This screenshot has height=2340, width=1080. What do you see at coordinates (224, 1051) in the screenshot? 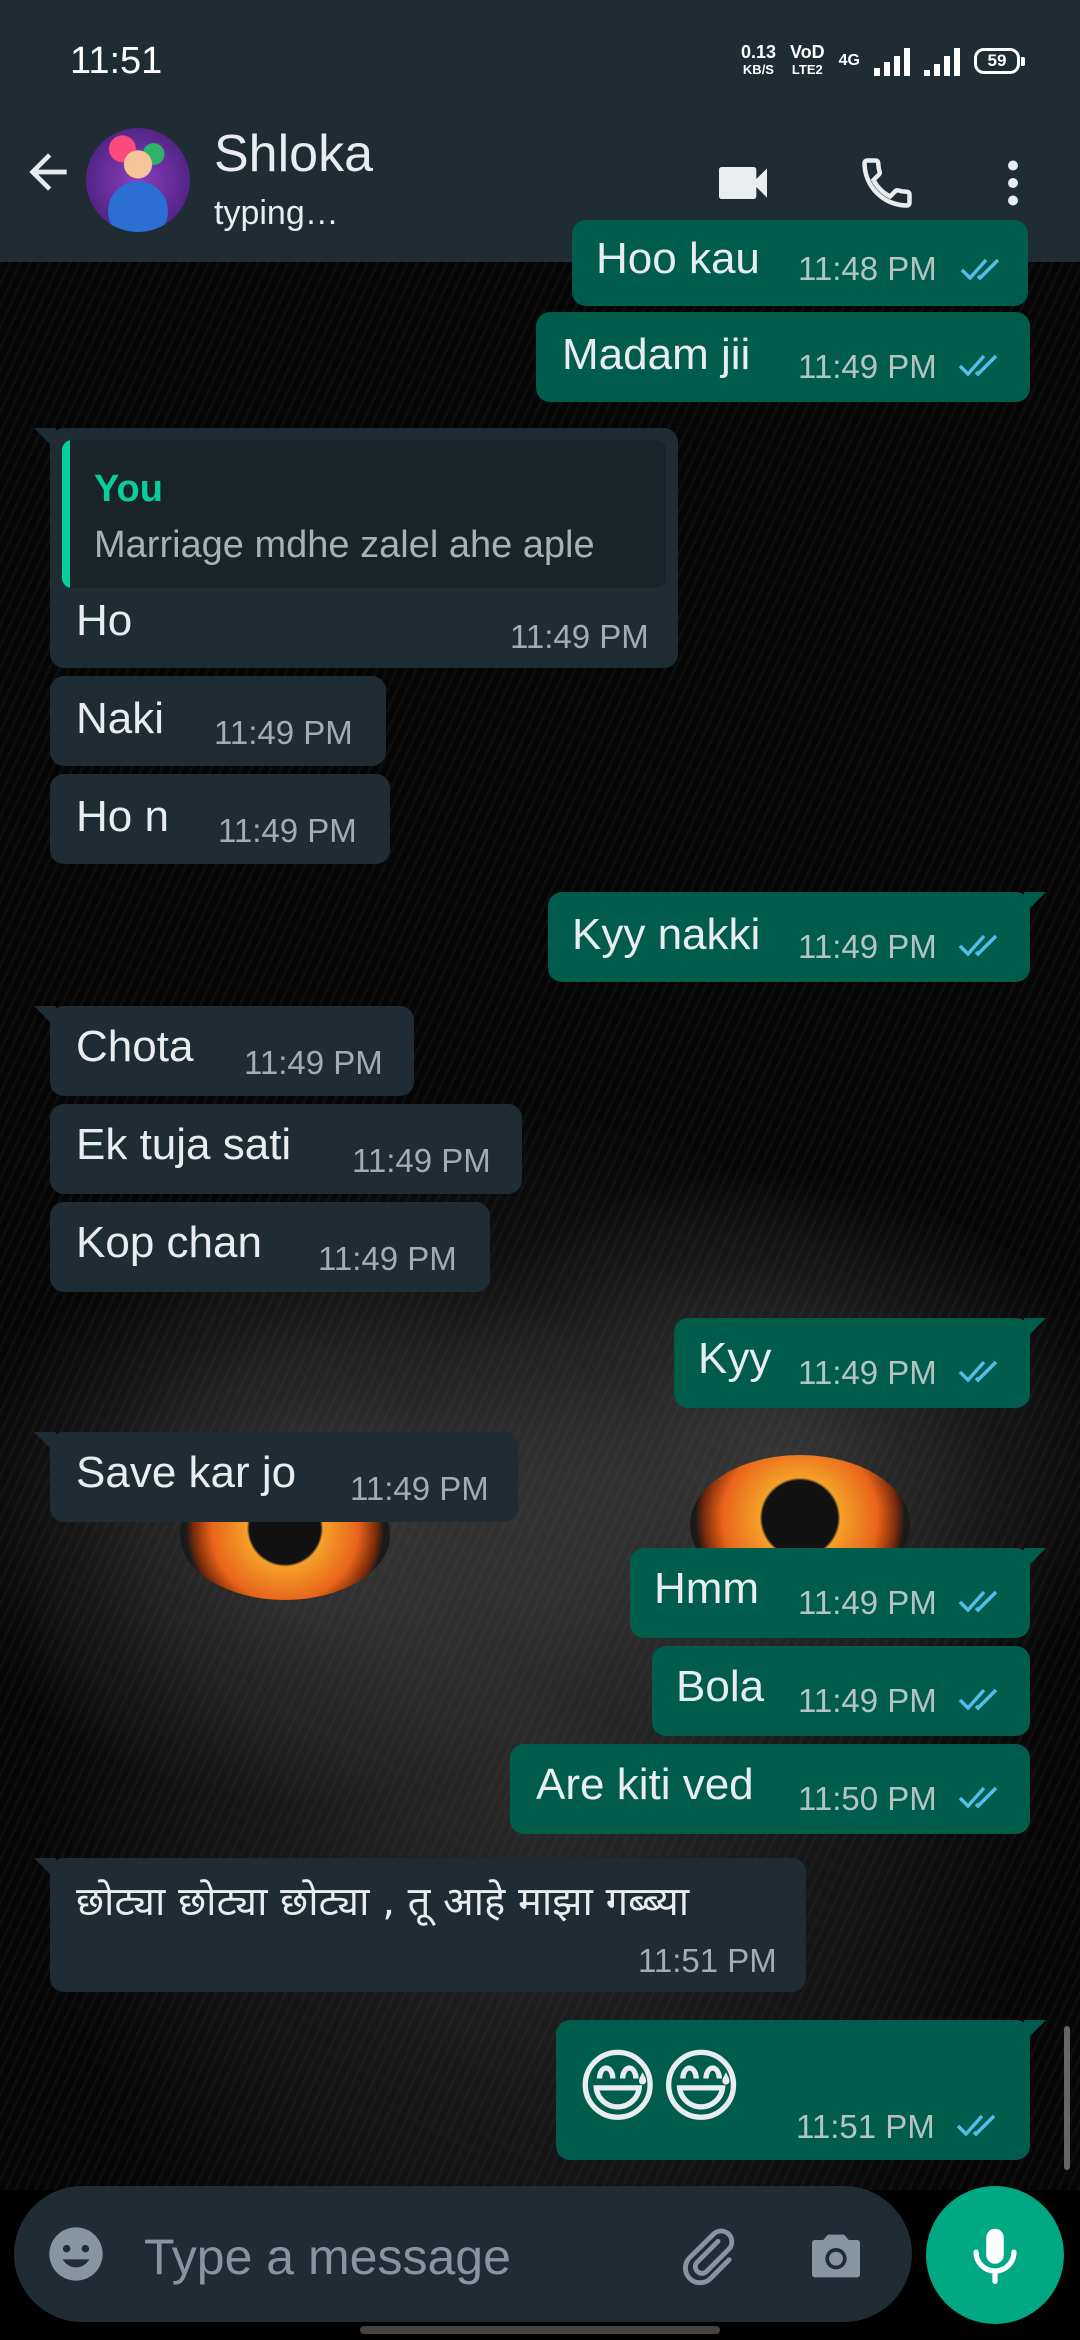
I see `message-incoming: Chota 11:49 PM` at bounding box center [224, 1051].